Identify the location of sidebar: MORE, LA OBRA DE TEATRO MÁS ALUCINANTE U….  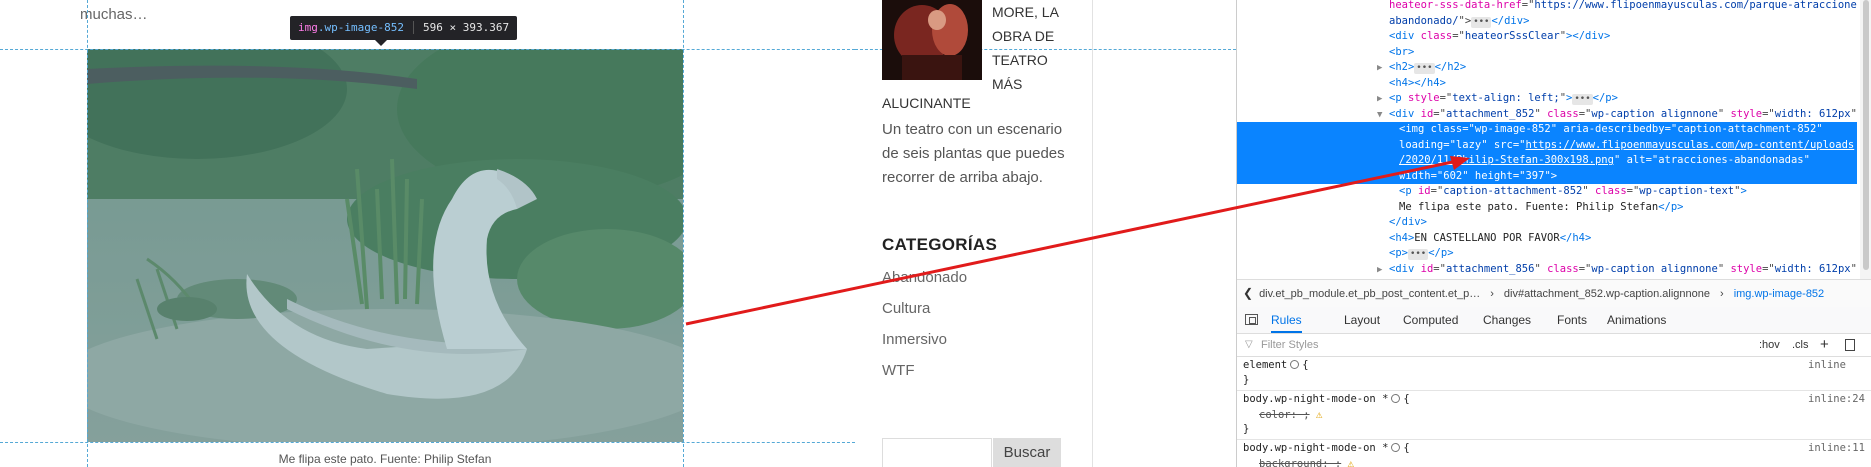
(981, 233).